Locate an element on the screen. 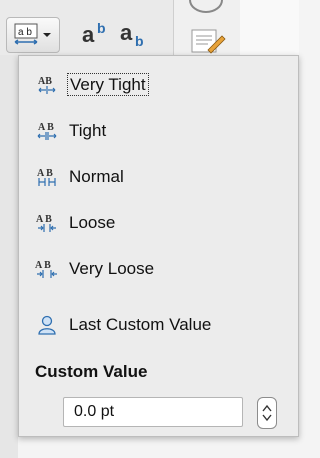 This screenshot has width=320, height=458. menu-item-label: Very Tight is located at coordinates (108, 84).